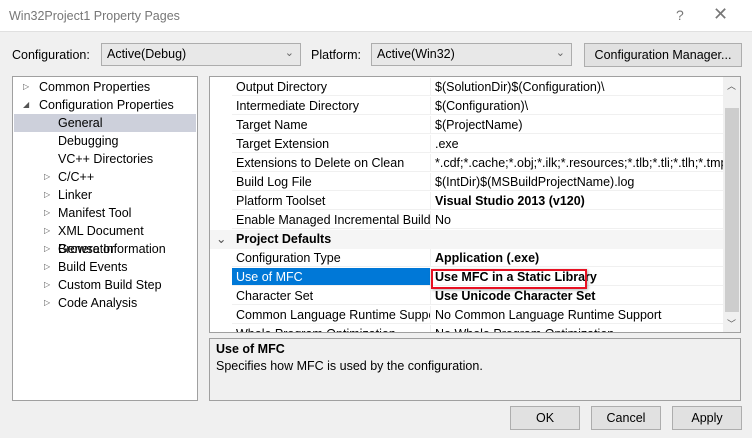 The width and height of the screenshot is (752, 438). I want to click on tree-item-vc-directories: VC++ Directories, so click(105, 159).